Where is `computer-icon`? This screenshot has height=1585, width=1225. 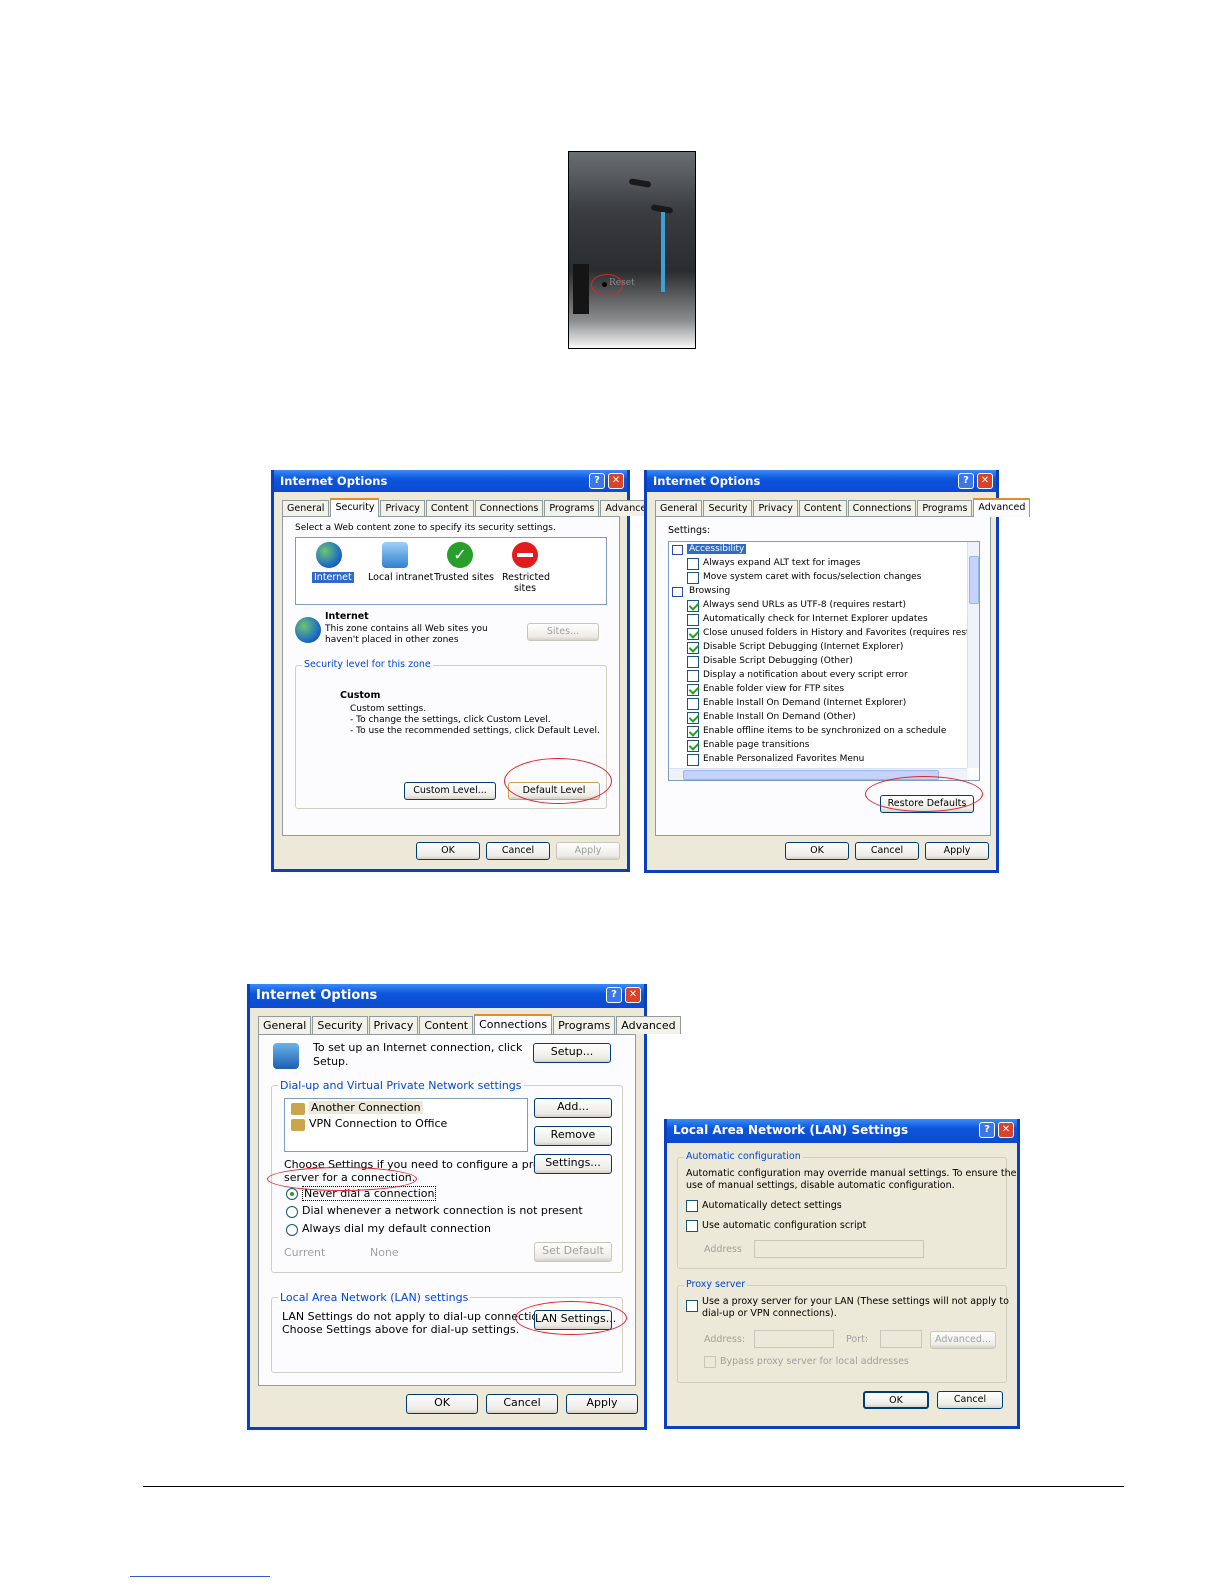
computer-icon is located at coordinates (395, 555).